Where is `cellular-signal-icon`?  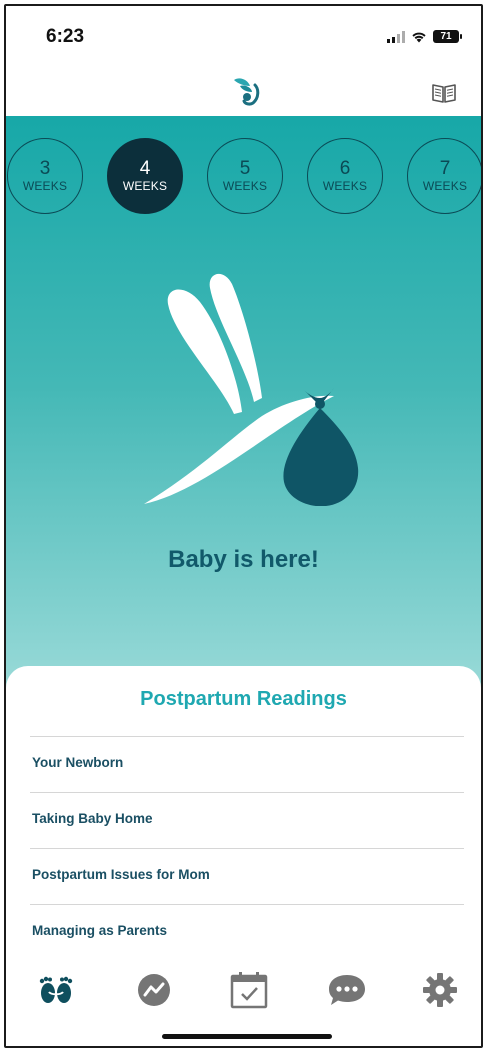 cellular-signal-icon is located at coordinates (396, 36).